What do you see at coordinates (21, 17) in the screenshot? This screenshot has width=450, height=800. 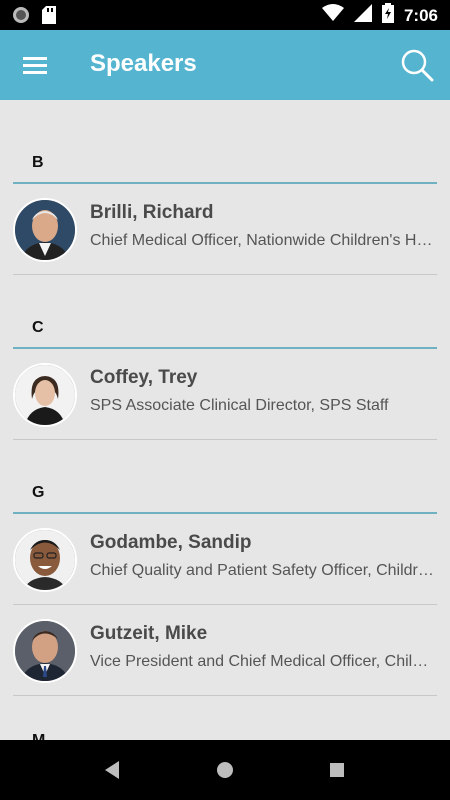 I see `app-notification-icon` at bounding box center [21, 17].